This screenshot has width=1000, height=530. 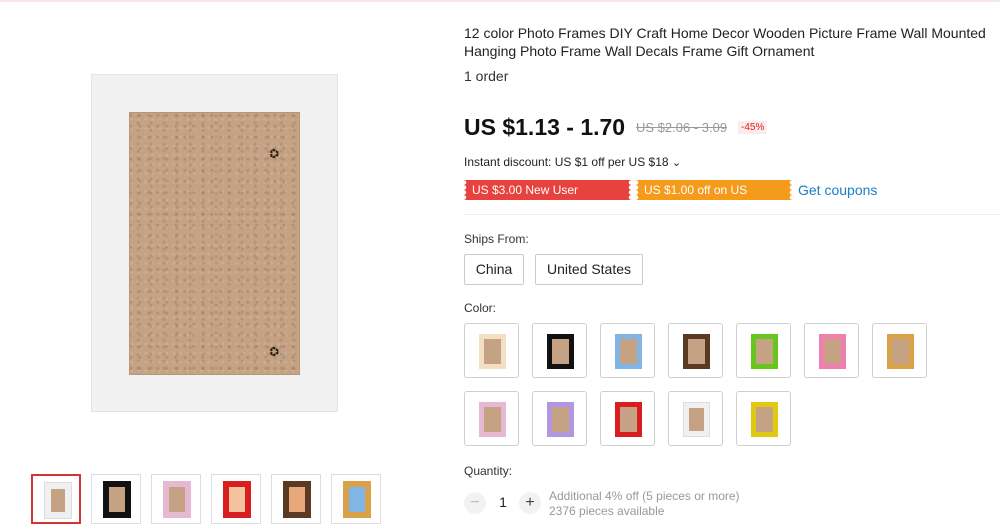 What do you see at coordinates (547, 198) in the screenshot?
I see `new-user-coupon: US $3.00 New User Coupon` at bounding box center [547, 198].